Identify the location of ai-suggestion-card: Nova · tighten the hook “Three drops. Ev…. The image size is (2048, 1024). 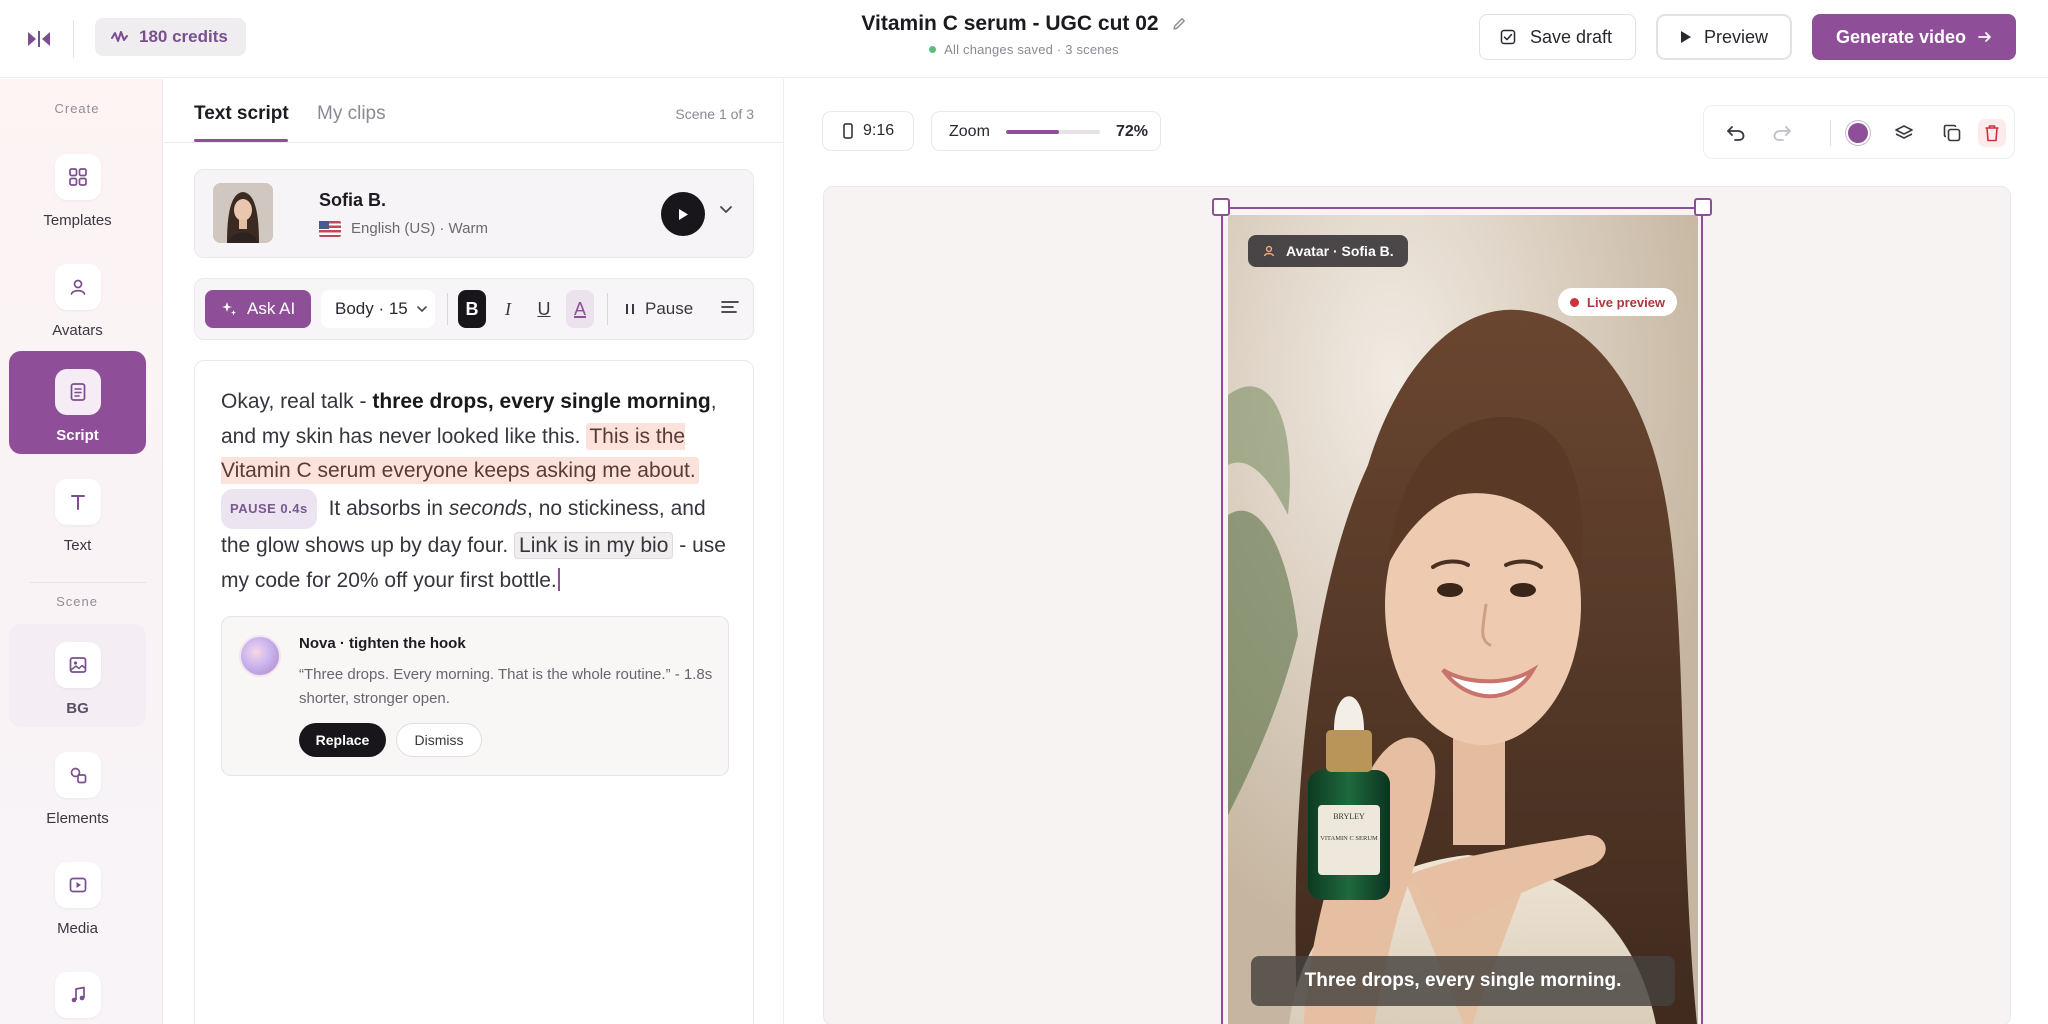
(475, 696).